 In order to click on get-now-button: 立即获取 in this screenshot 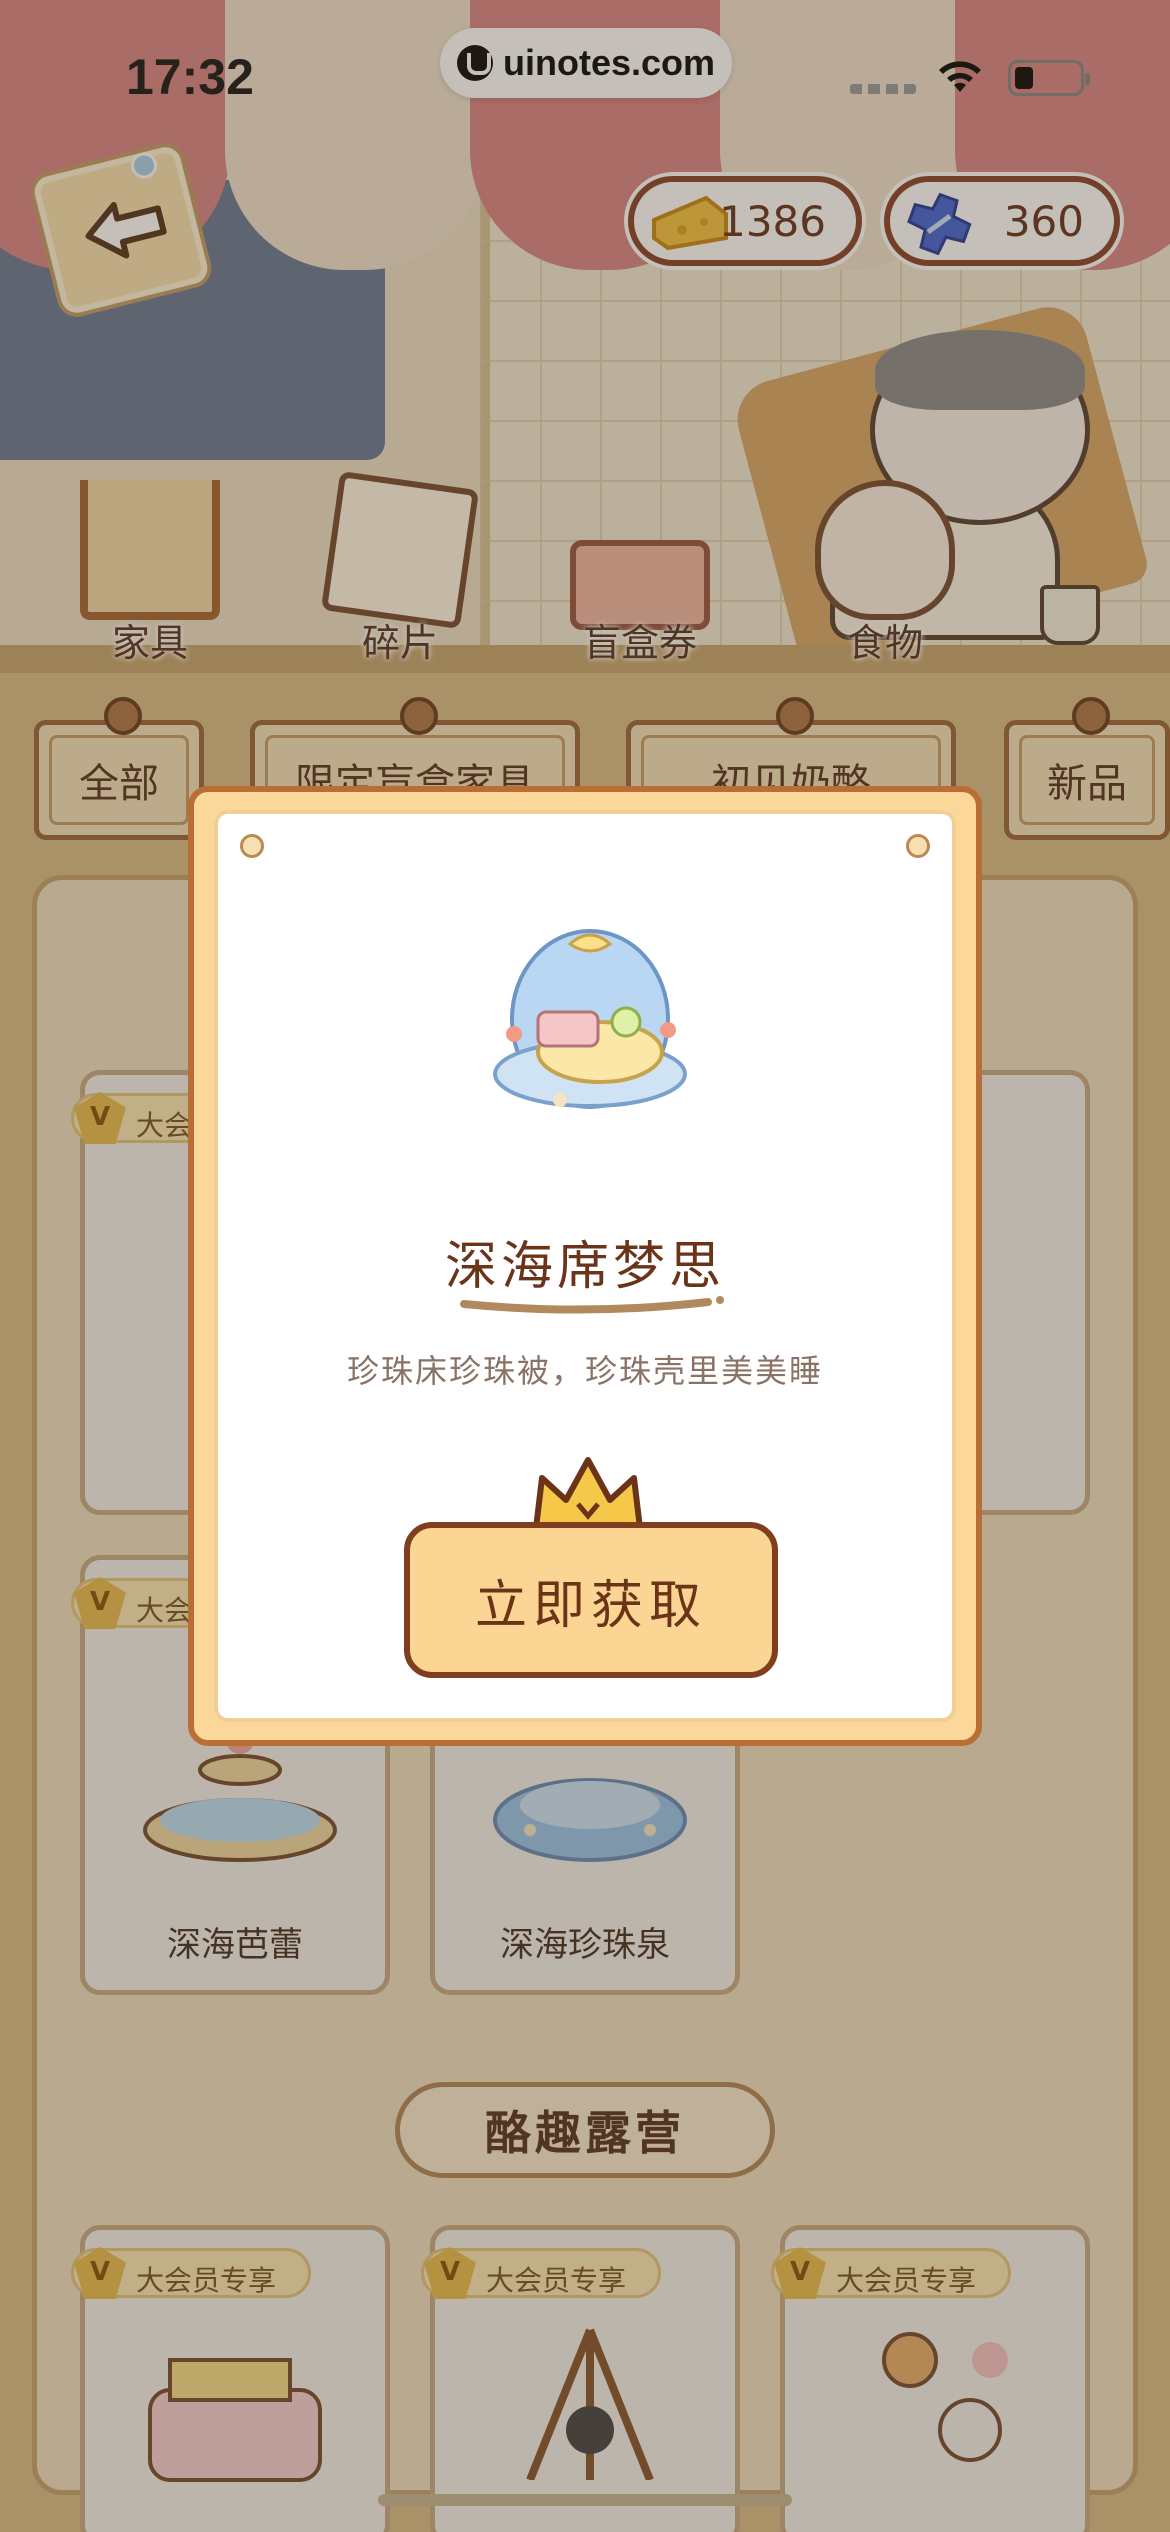, I will do `click(591, 1600)`.